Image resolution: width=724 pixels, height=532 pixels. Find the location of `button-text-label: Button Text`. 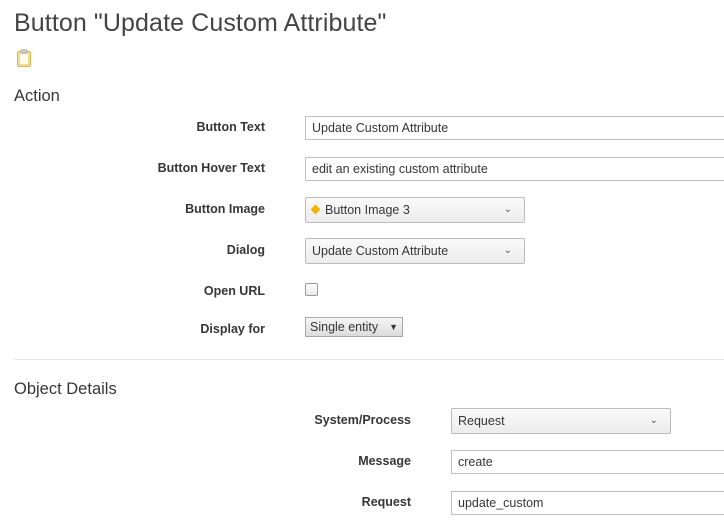

button-text-label: Button Text is located at coordinates (230, 127).